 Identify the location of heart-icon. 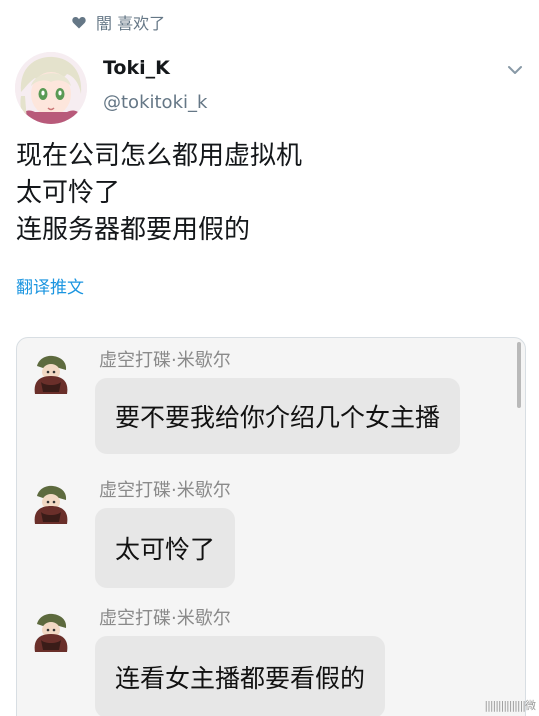
(79, 22).